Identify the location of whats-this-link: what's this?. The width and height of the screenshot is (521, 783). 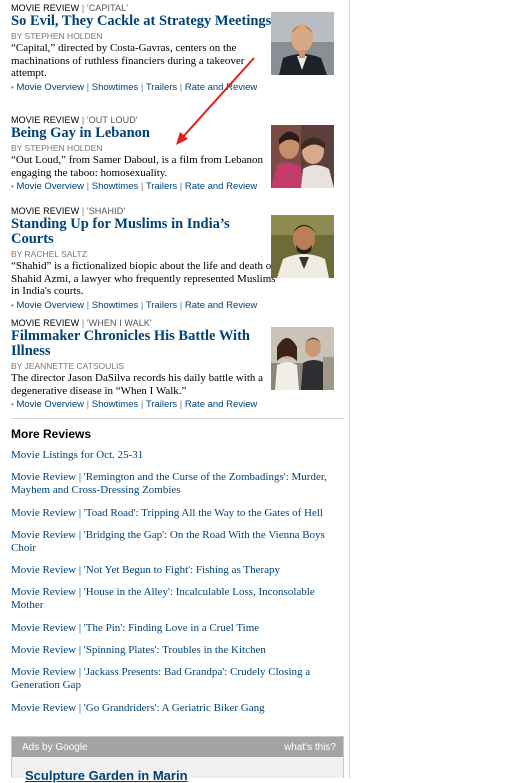
(310, 747).